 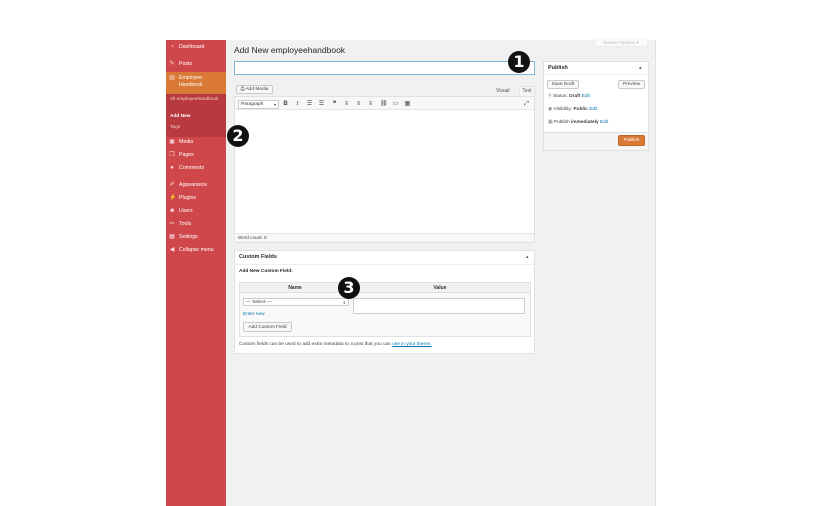 What do you see at coordinates (384, 172) in the screenshot?
I see `editor-content-area` at bounding box center [384, 172].